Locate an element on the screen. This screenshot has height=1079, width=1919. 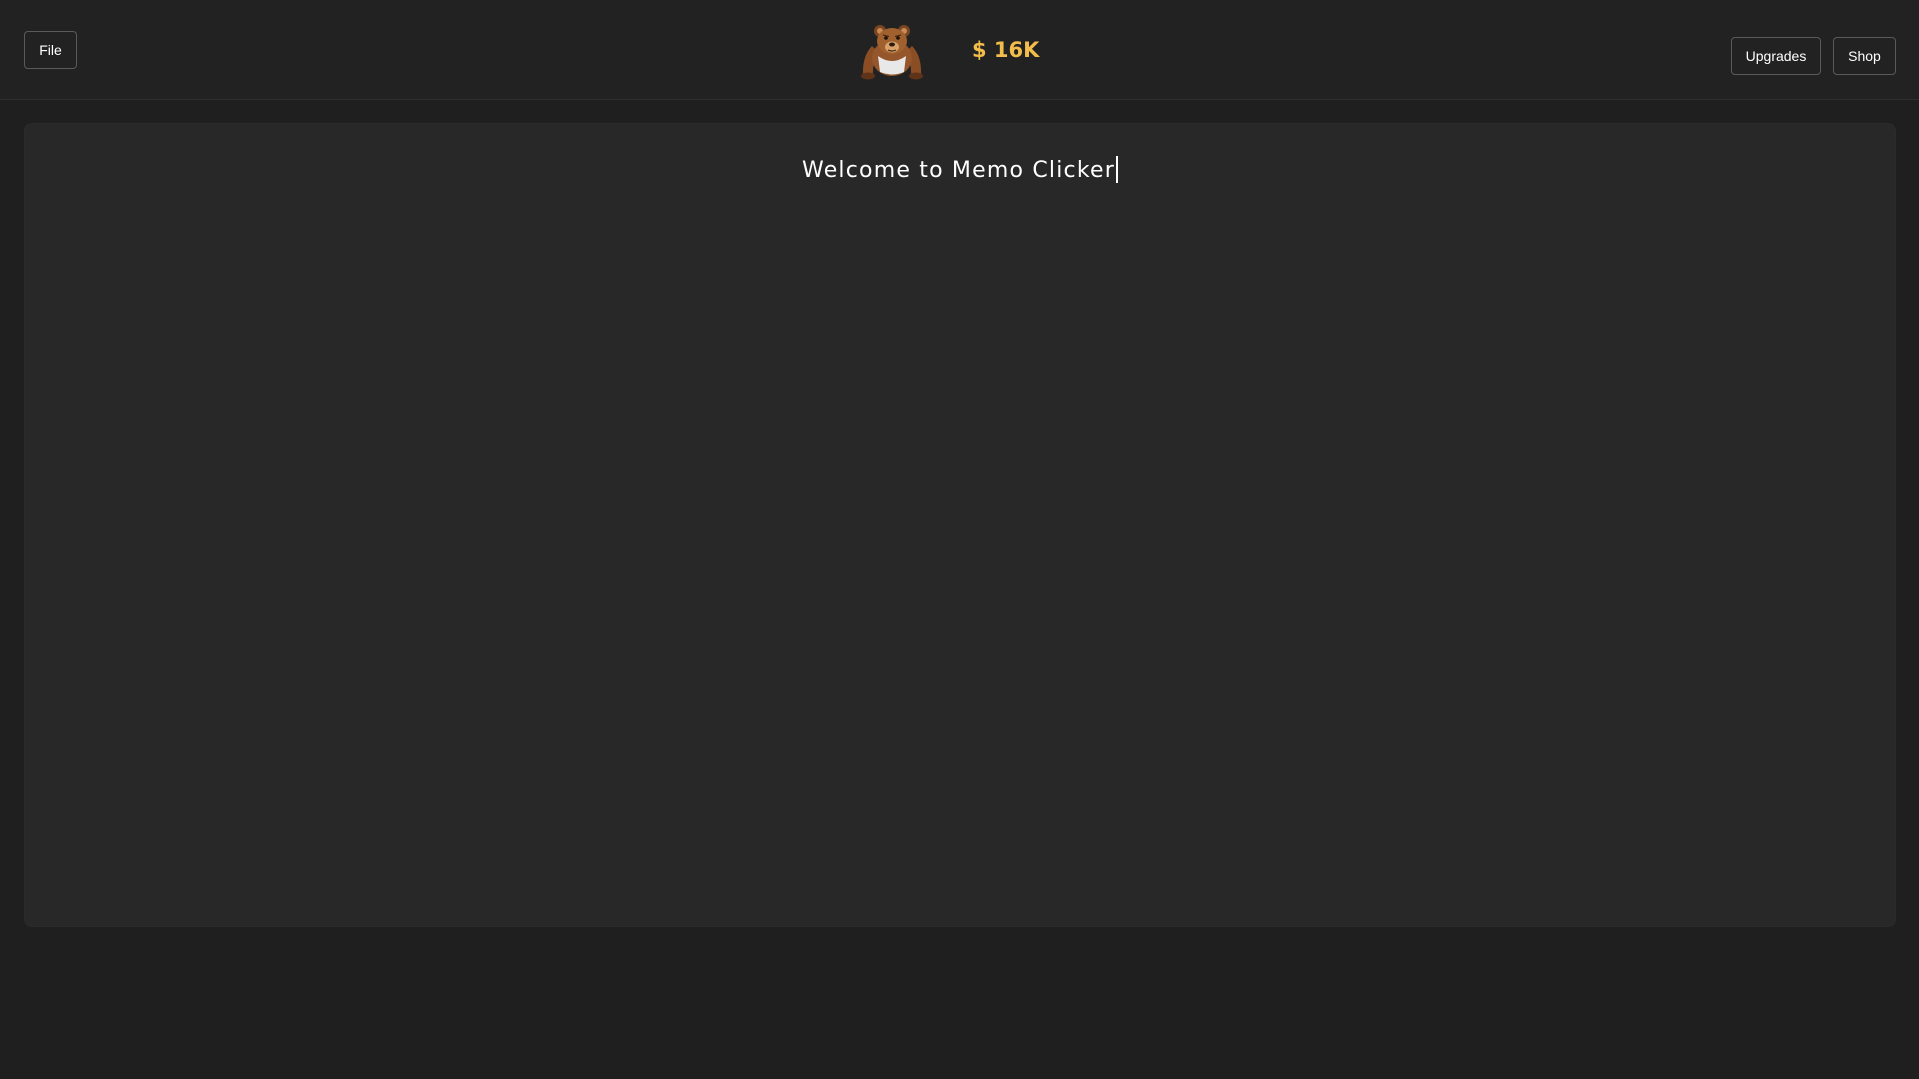
memo-text: Welcome to Memo Clicker is located at coordinates (958, 170).